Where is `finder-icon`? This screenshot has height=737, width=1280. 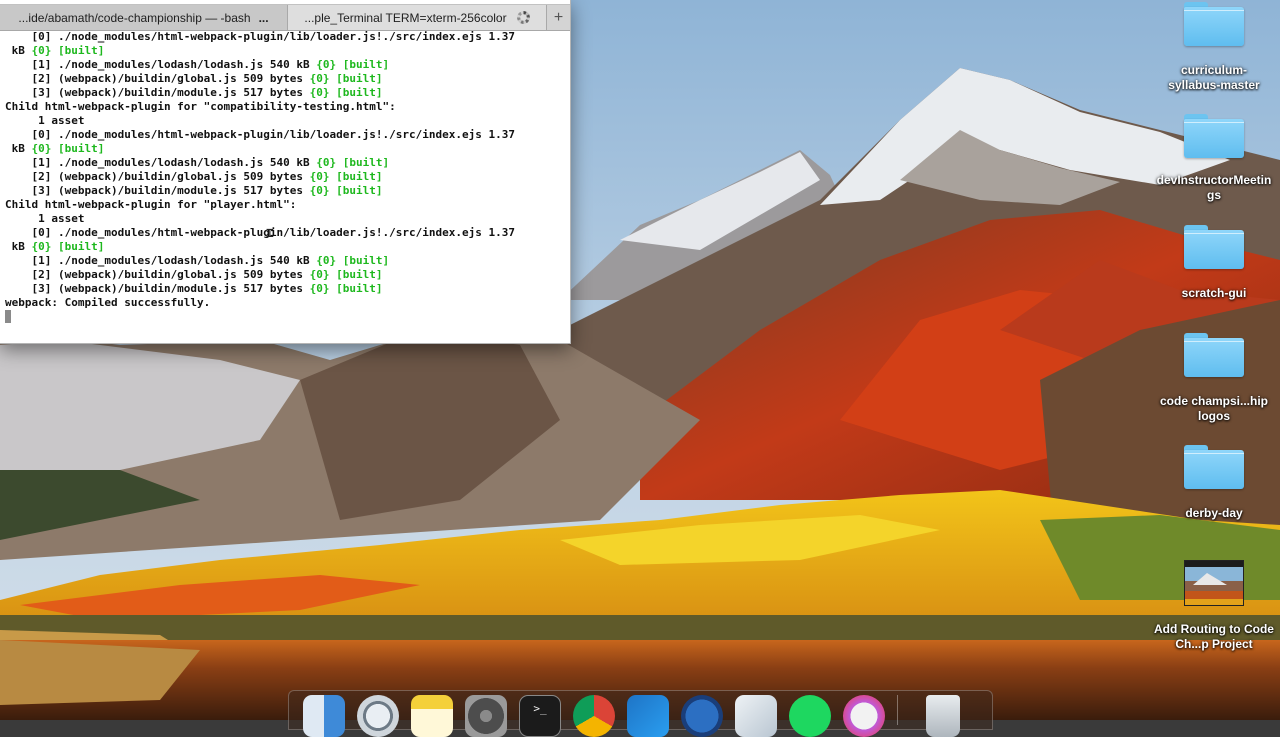 finder-icon is located at coordinates (324, 716).